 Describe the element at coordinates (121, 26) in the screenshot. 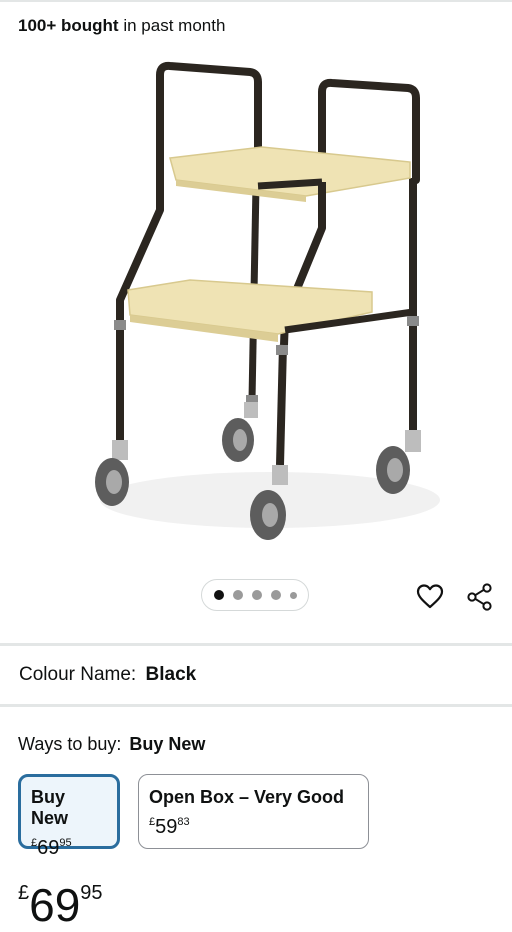

I see `purchase-stats: 100+ bought in past month` at that location.